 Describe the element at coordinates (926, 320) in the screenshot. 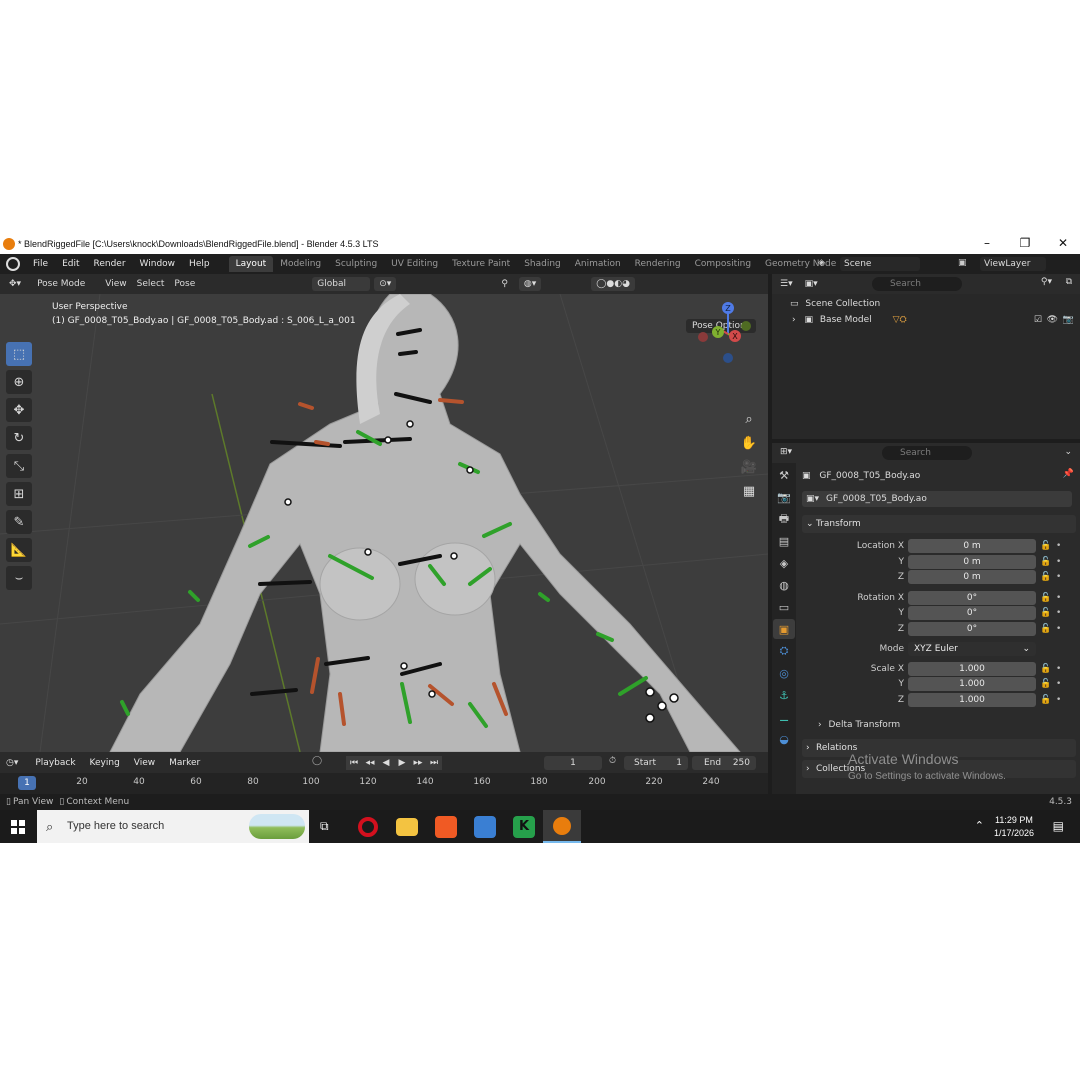

I see `outliner-item-base-model: › ▣ Base Model ▽⛭ ☑ 👁 📷` at that location.